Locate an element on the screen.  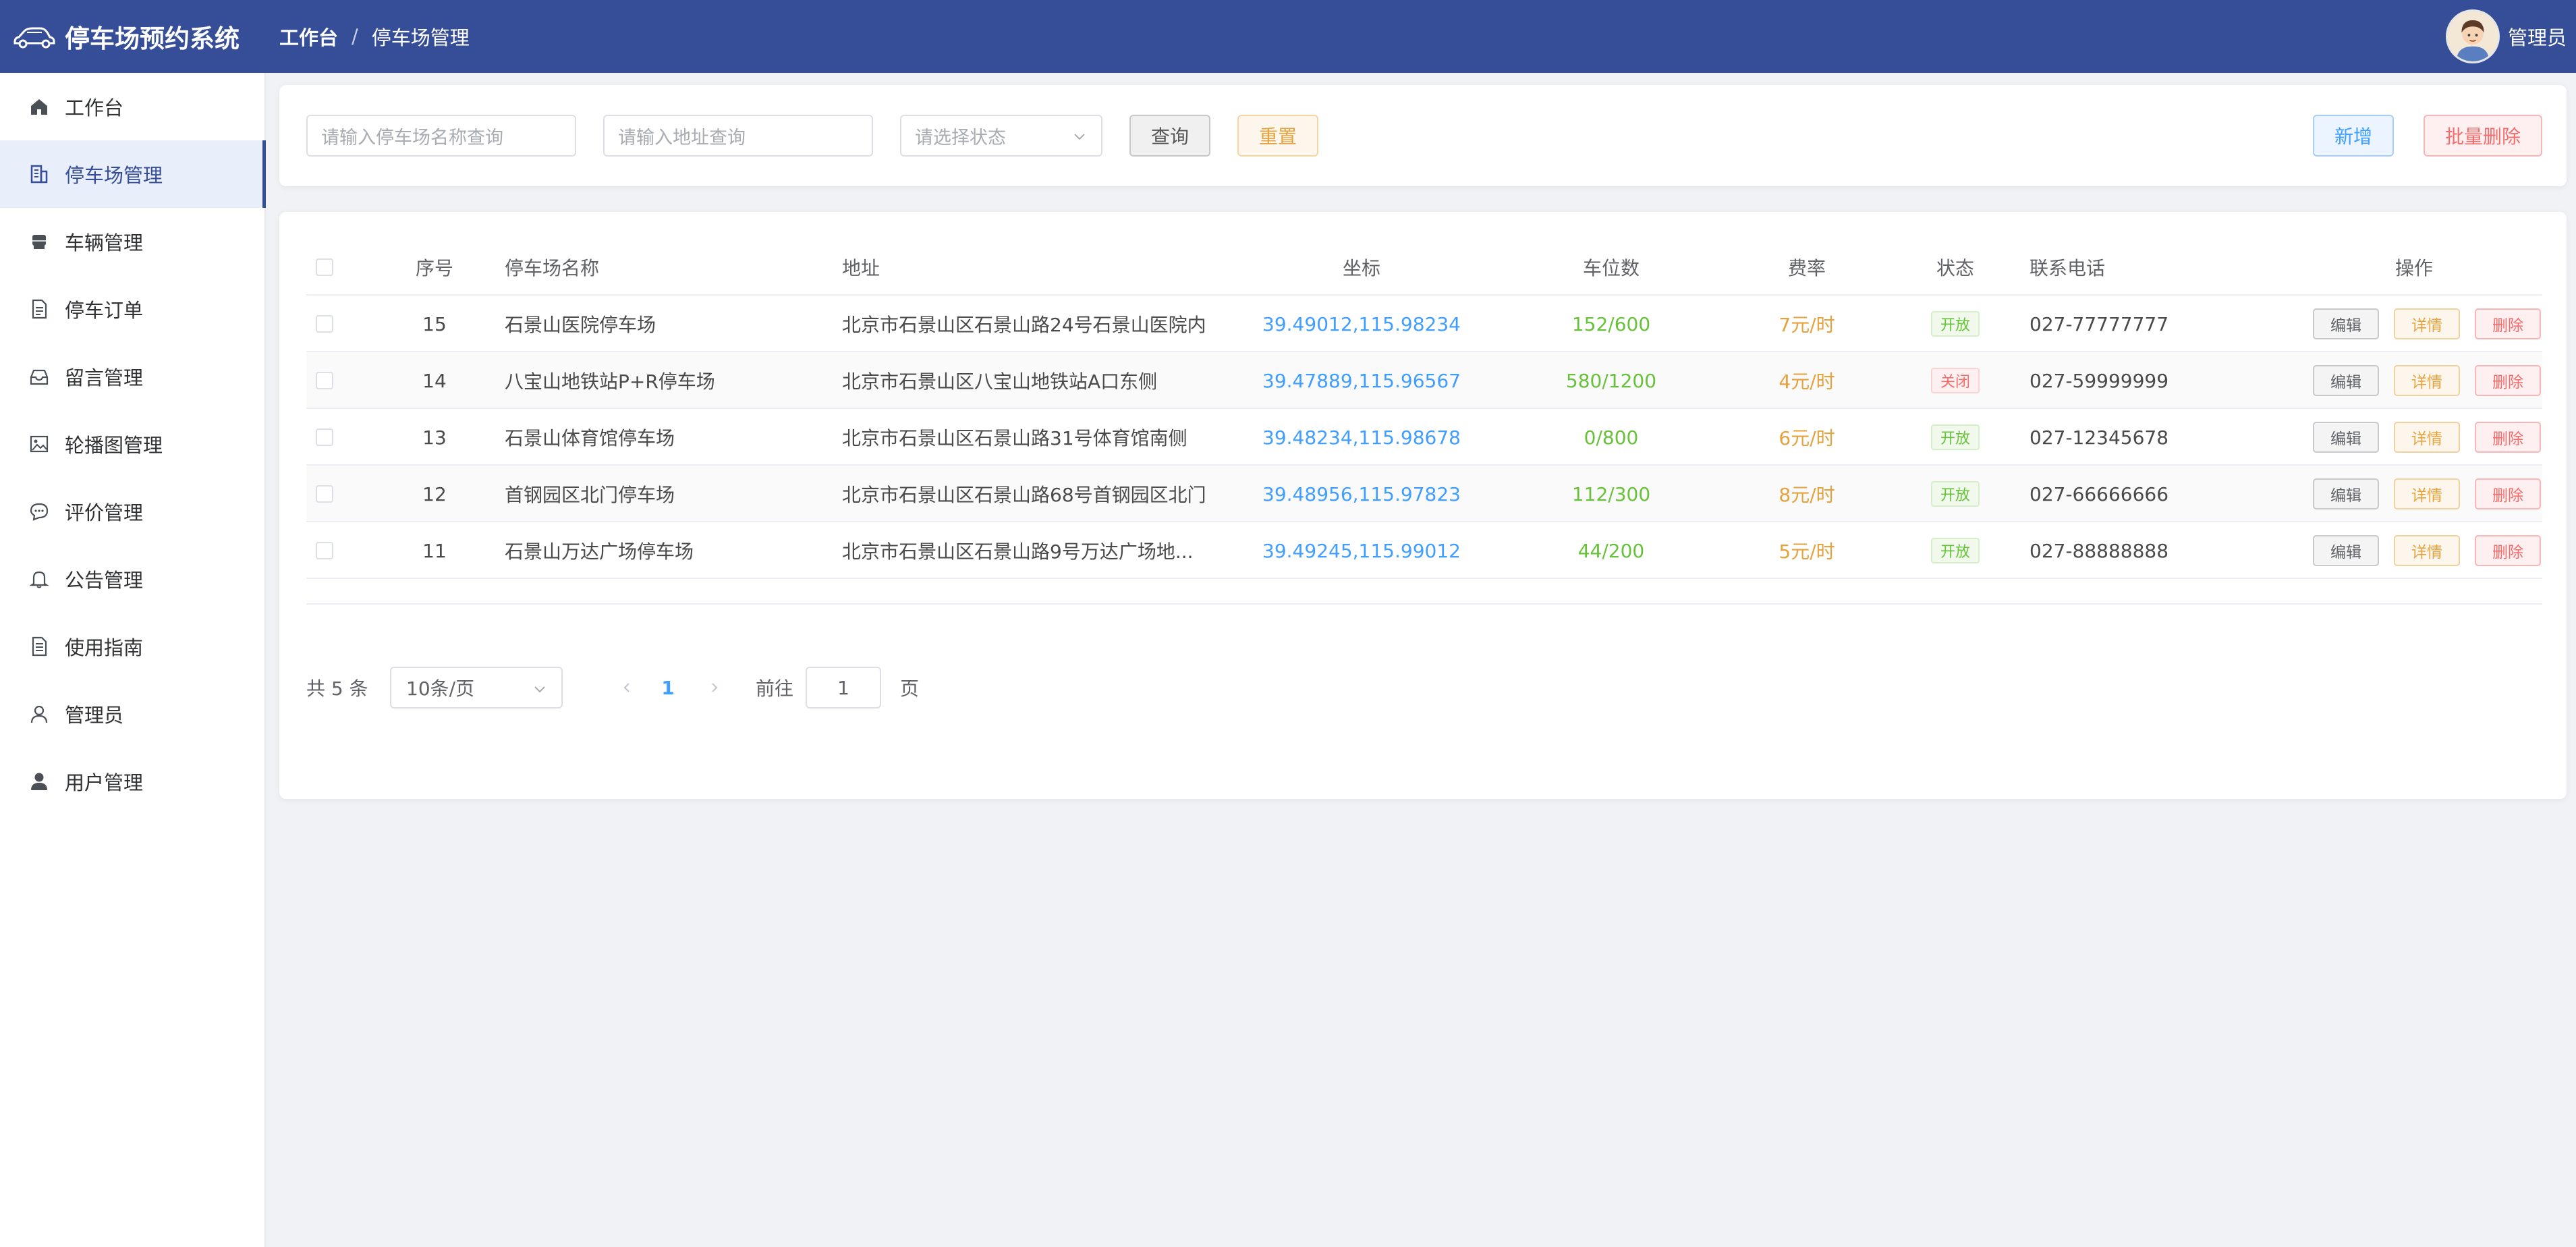
breadcrumb: 工作台 / 停车场管理 is located at coordinates (374, 37).